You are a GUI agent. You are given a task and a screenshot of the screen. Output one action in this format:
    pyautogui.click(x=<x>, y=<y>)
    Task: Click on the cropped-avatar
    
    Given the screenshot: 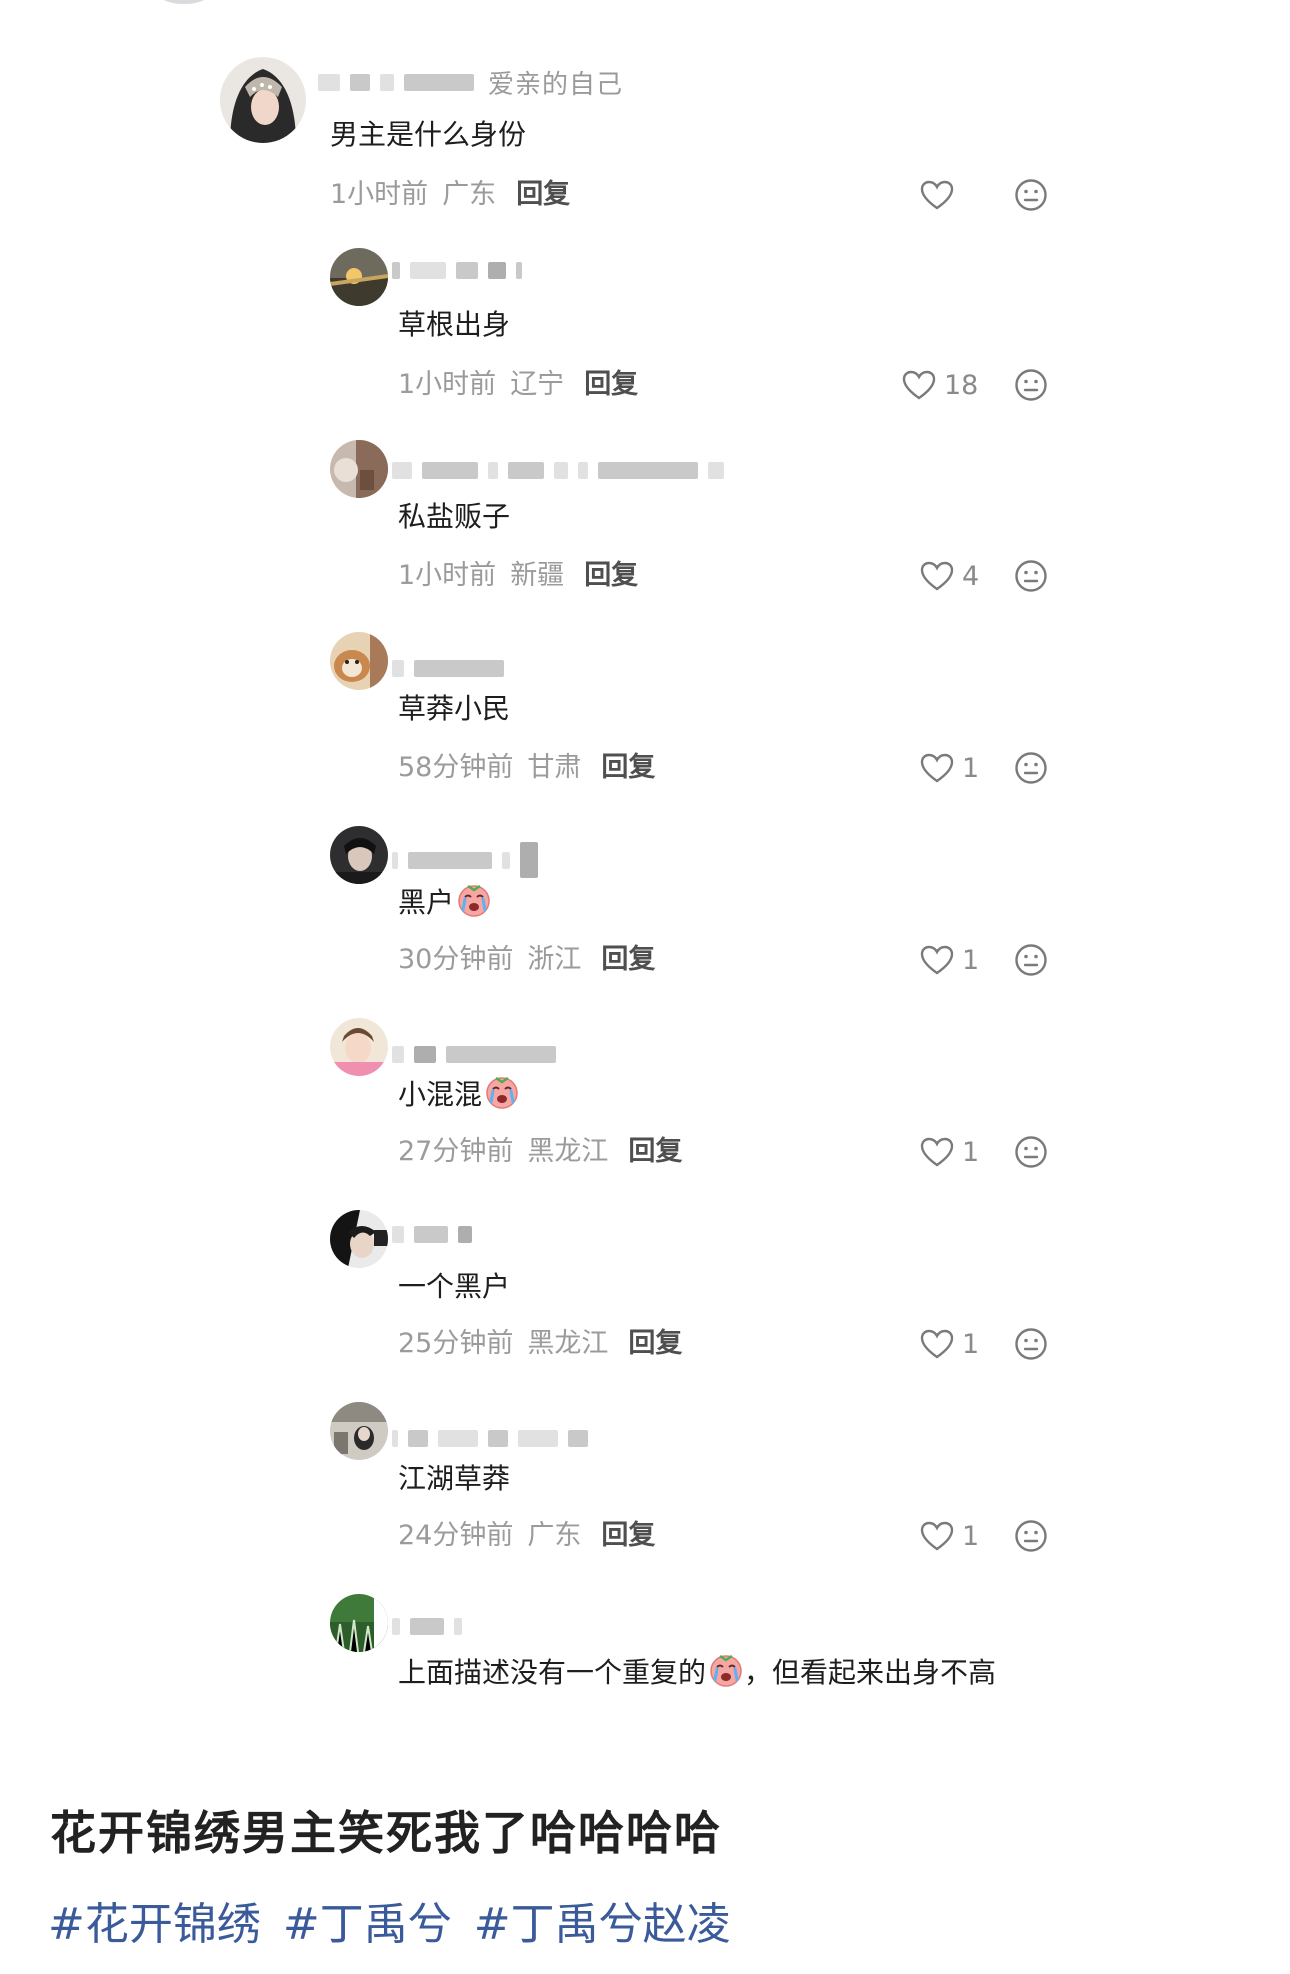 What is the action you would take?
    pyautogui.click(x=184, y=2)
    